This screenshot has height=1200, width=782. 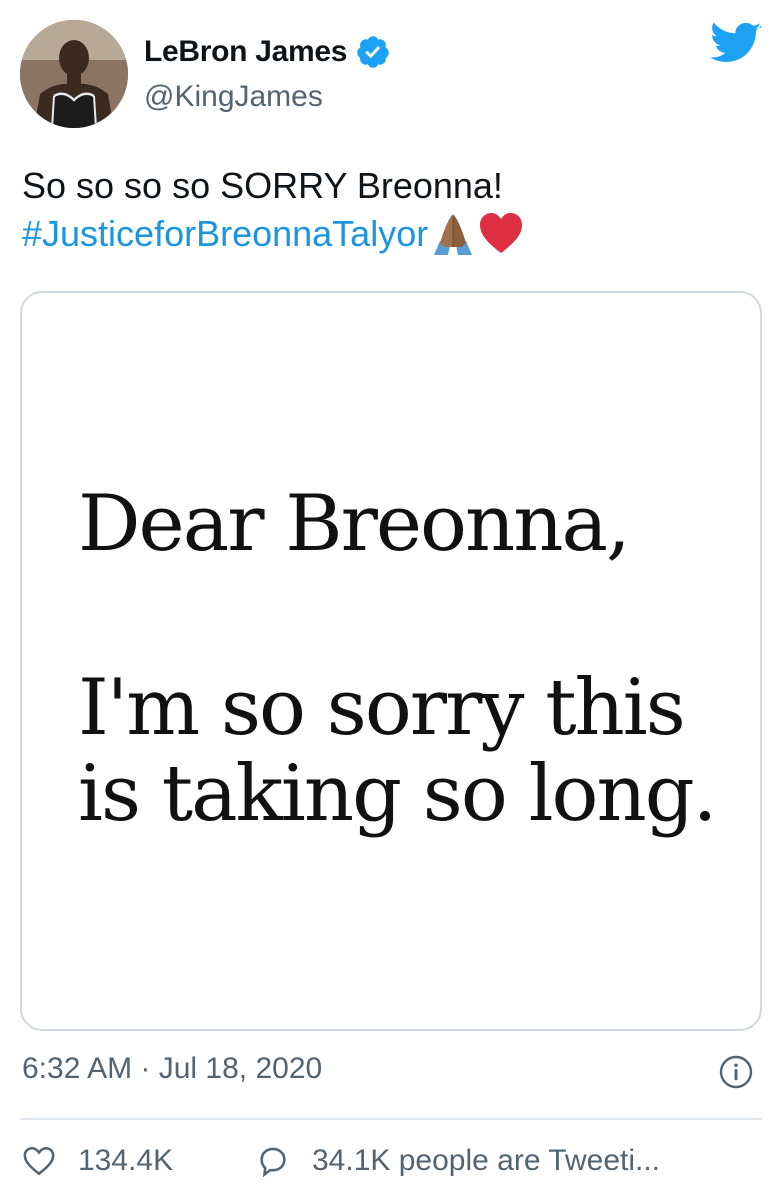 What do you see at coordinates (397, 794) in the screenshot?
I see `media-text-line: is taking so long.` at bounding box center [397, 794].